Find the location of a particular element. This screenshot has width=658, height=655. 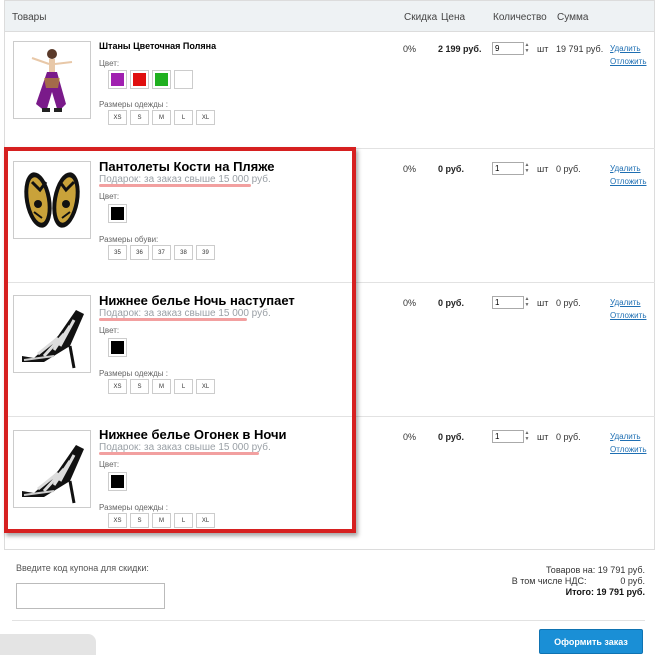

vat-value: 0 руб. is located at coordinates (632, 581).